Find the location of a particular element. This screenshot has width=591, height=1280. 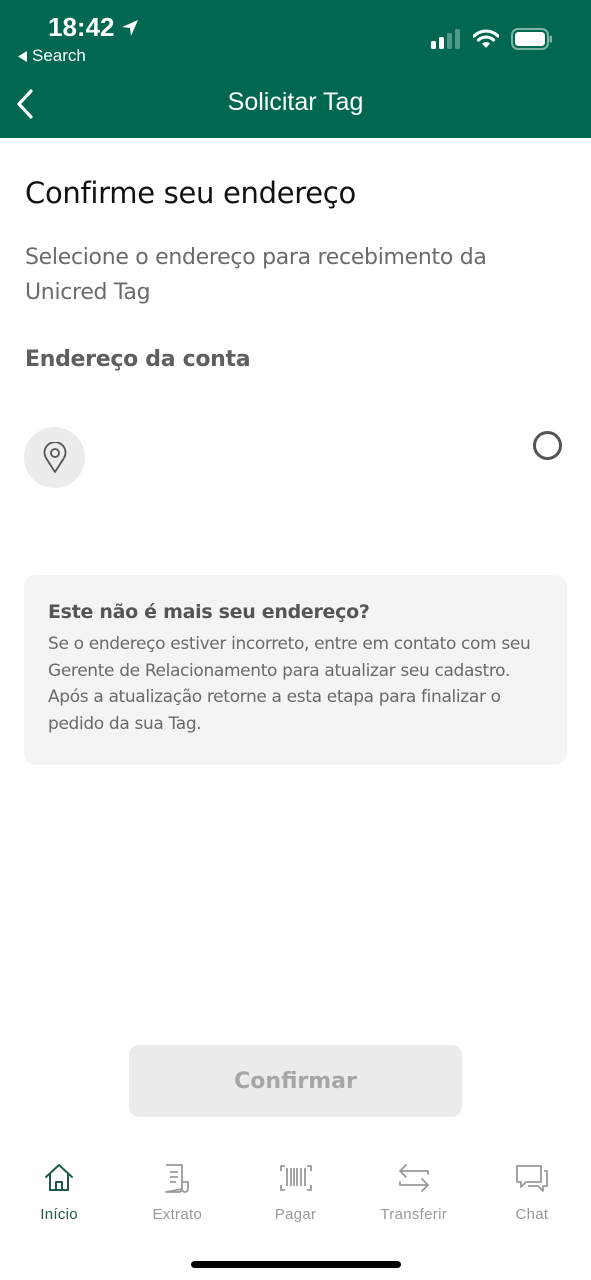

location-arrow-icon is located at coordinates (129, 27).